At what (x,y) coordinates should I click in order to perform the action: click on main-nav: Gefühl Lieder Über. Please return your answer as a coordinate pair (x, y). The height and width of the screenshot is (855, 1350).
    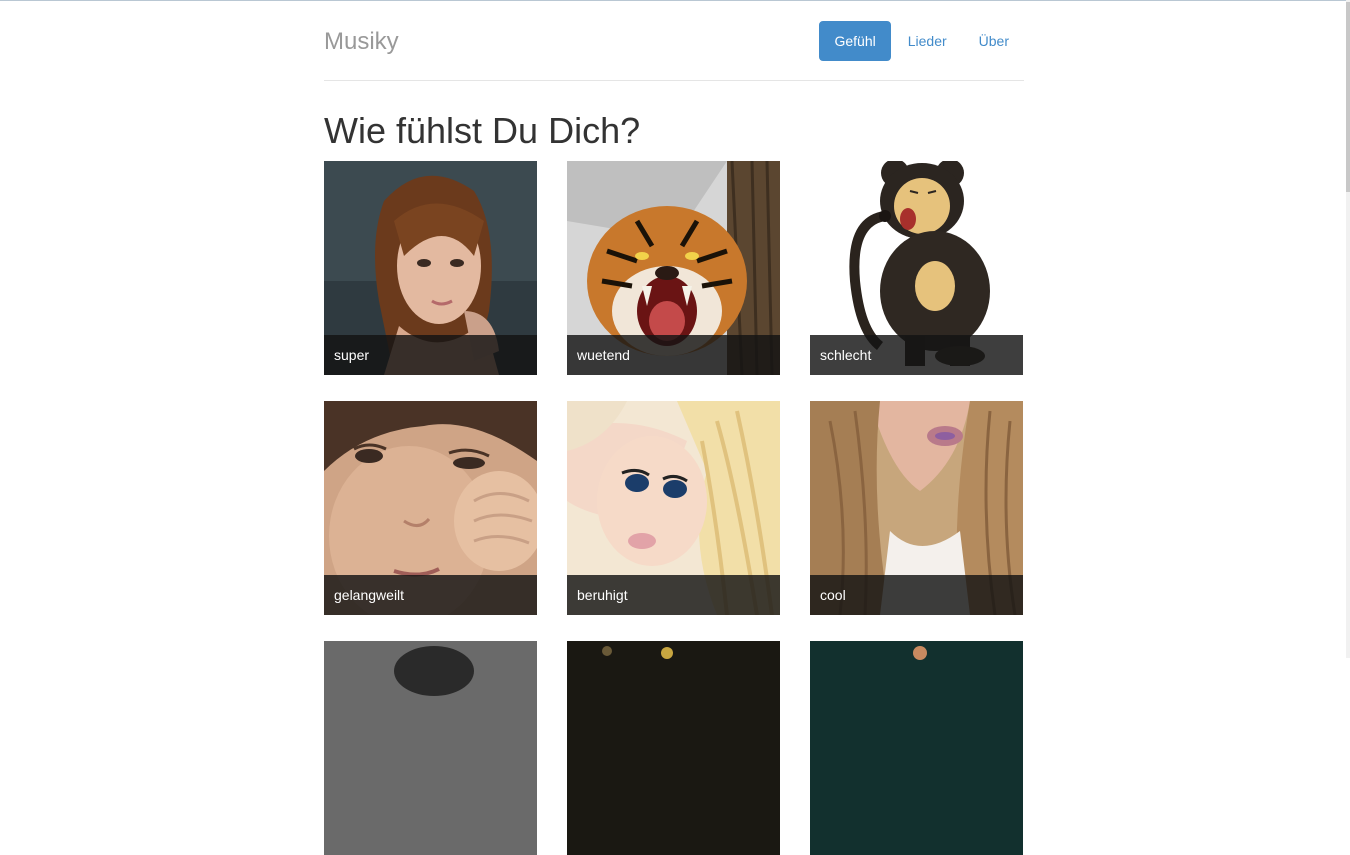
    Looking at the image, I should click on (920, 41).